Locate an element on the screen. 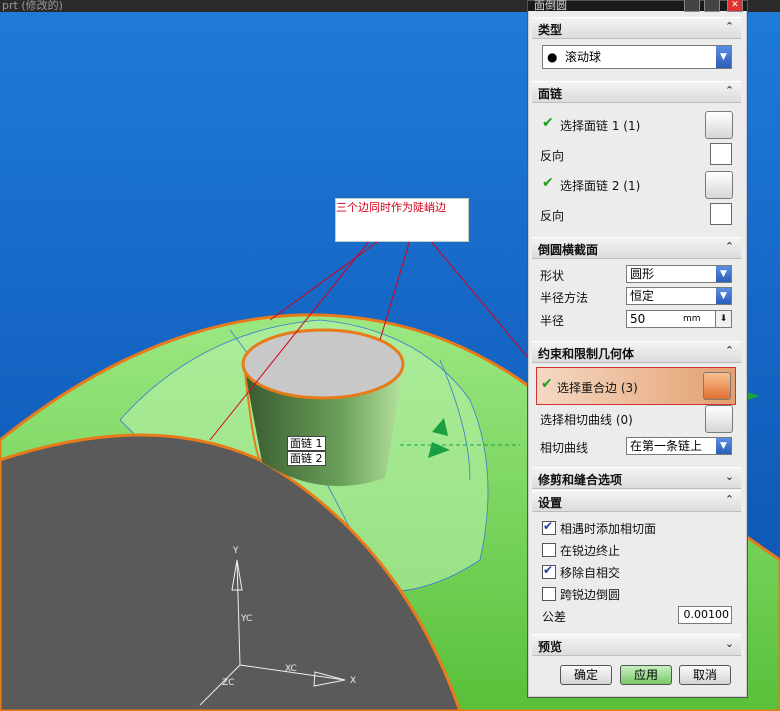  section-cross-section-header: 倒圆横截面 ⌃ is located at coordinates (636, 248).